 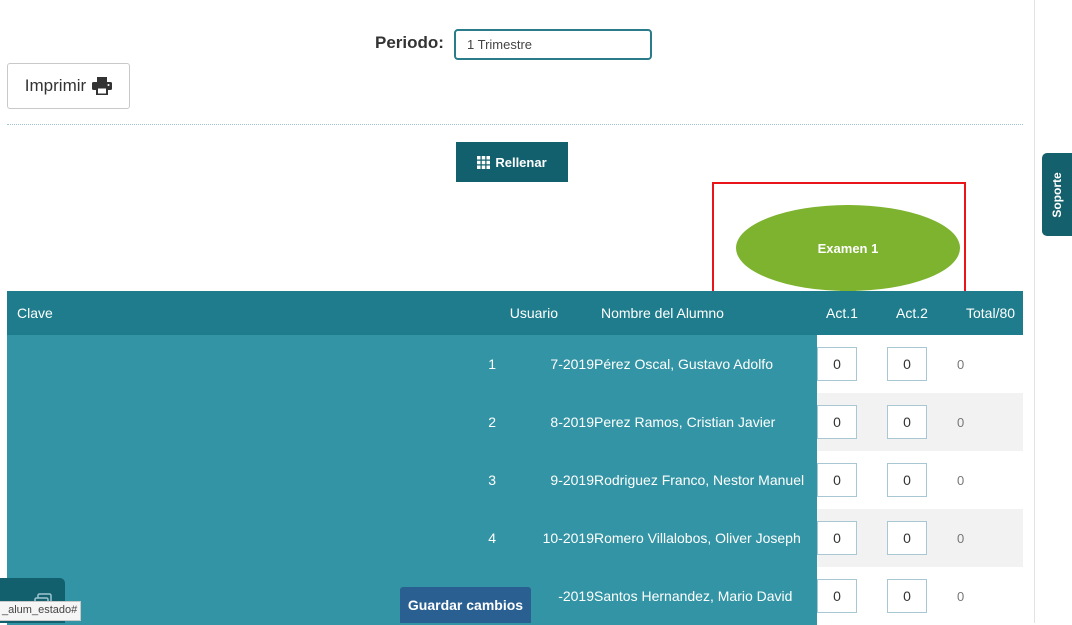 What do you see at coordinates (102, 86) in the screenshot?
I see `print-icon` at bounding box center [102, 86].